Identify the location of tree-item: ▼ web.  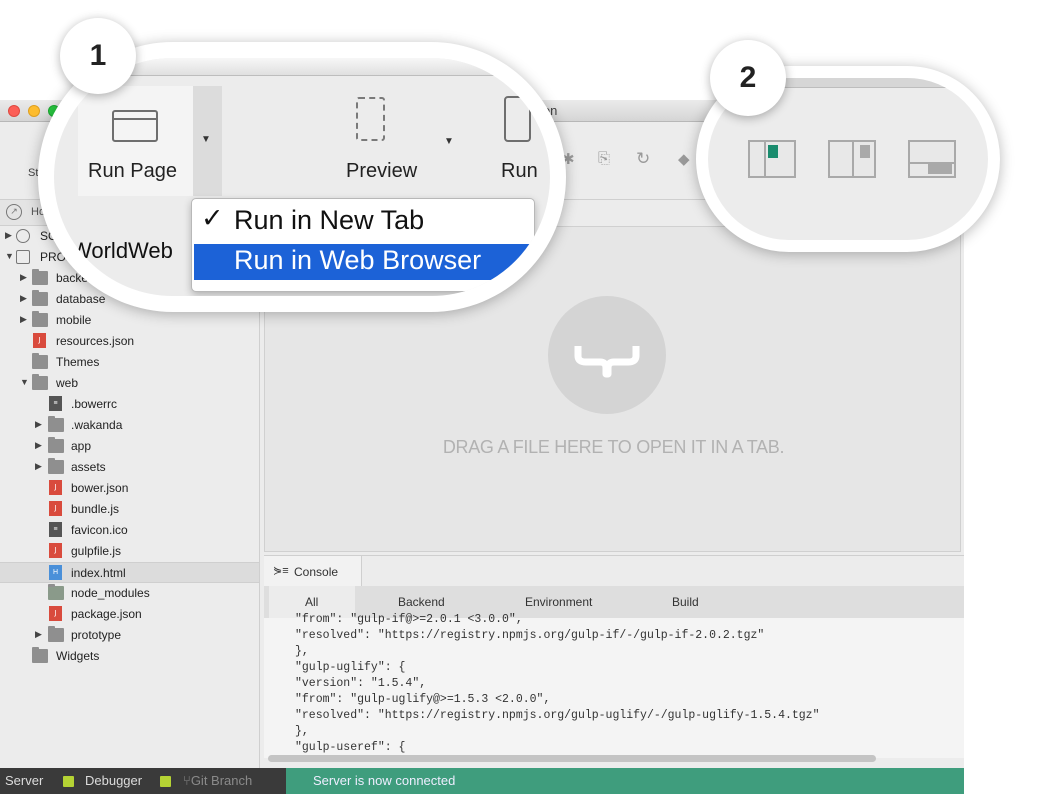
(129, 383).